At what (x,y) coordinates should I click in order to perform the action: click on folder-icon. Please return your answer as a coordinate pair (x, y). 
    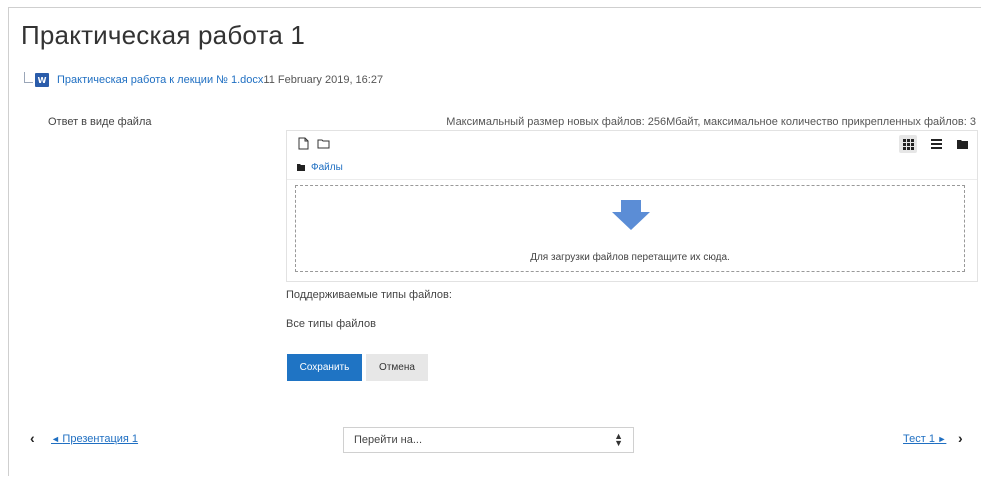
    Looking at the image, I should click on (301, 167).